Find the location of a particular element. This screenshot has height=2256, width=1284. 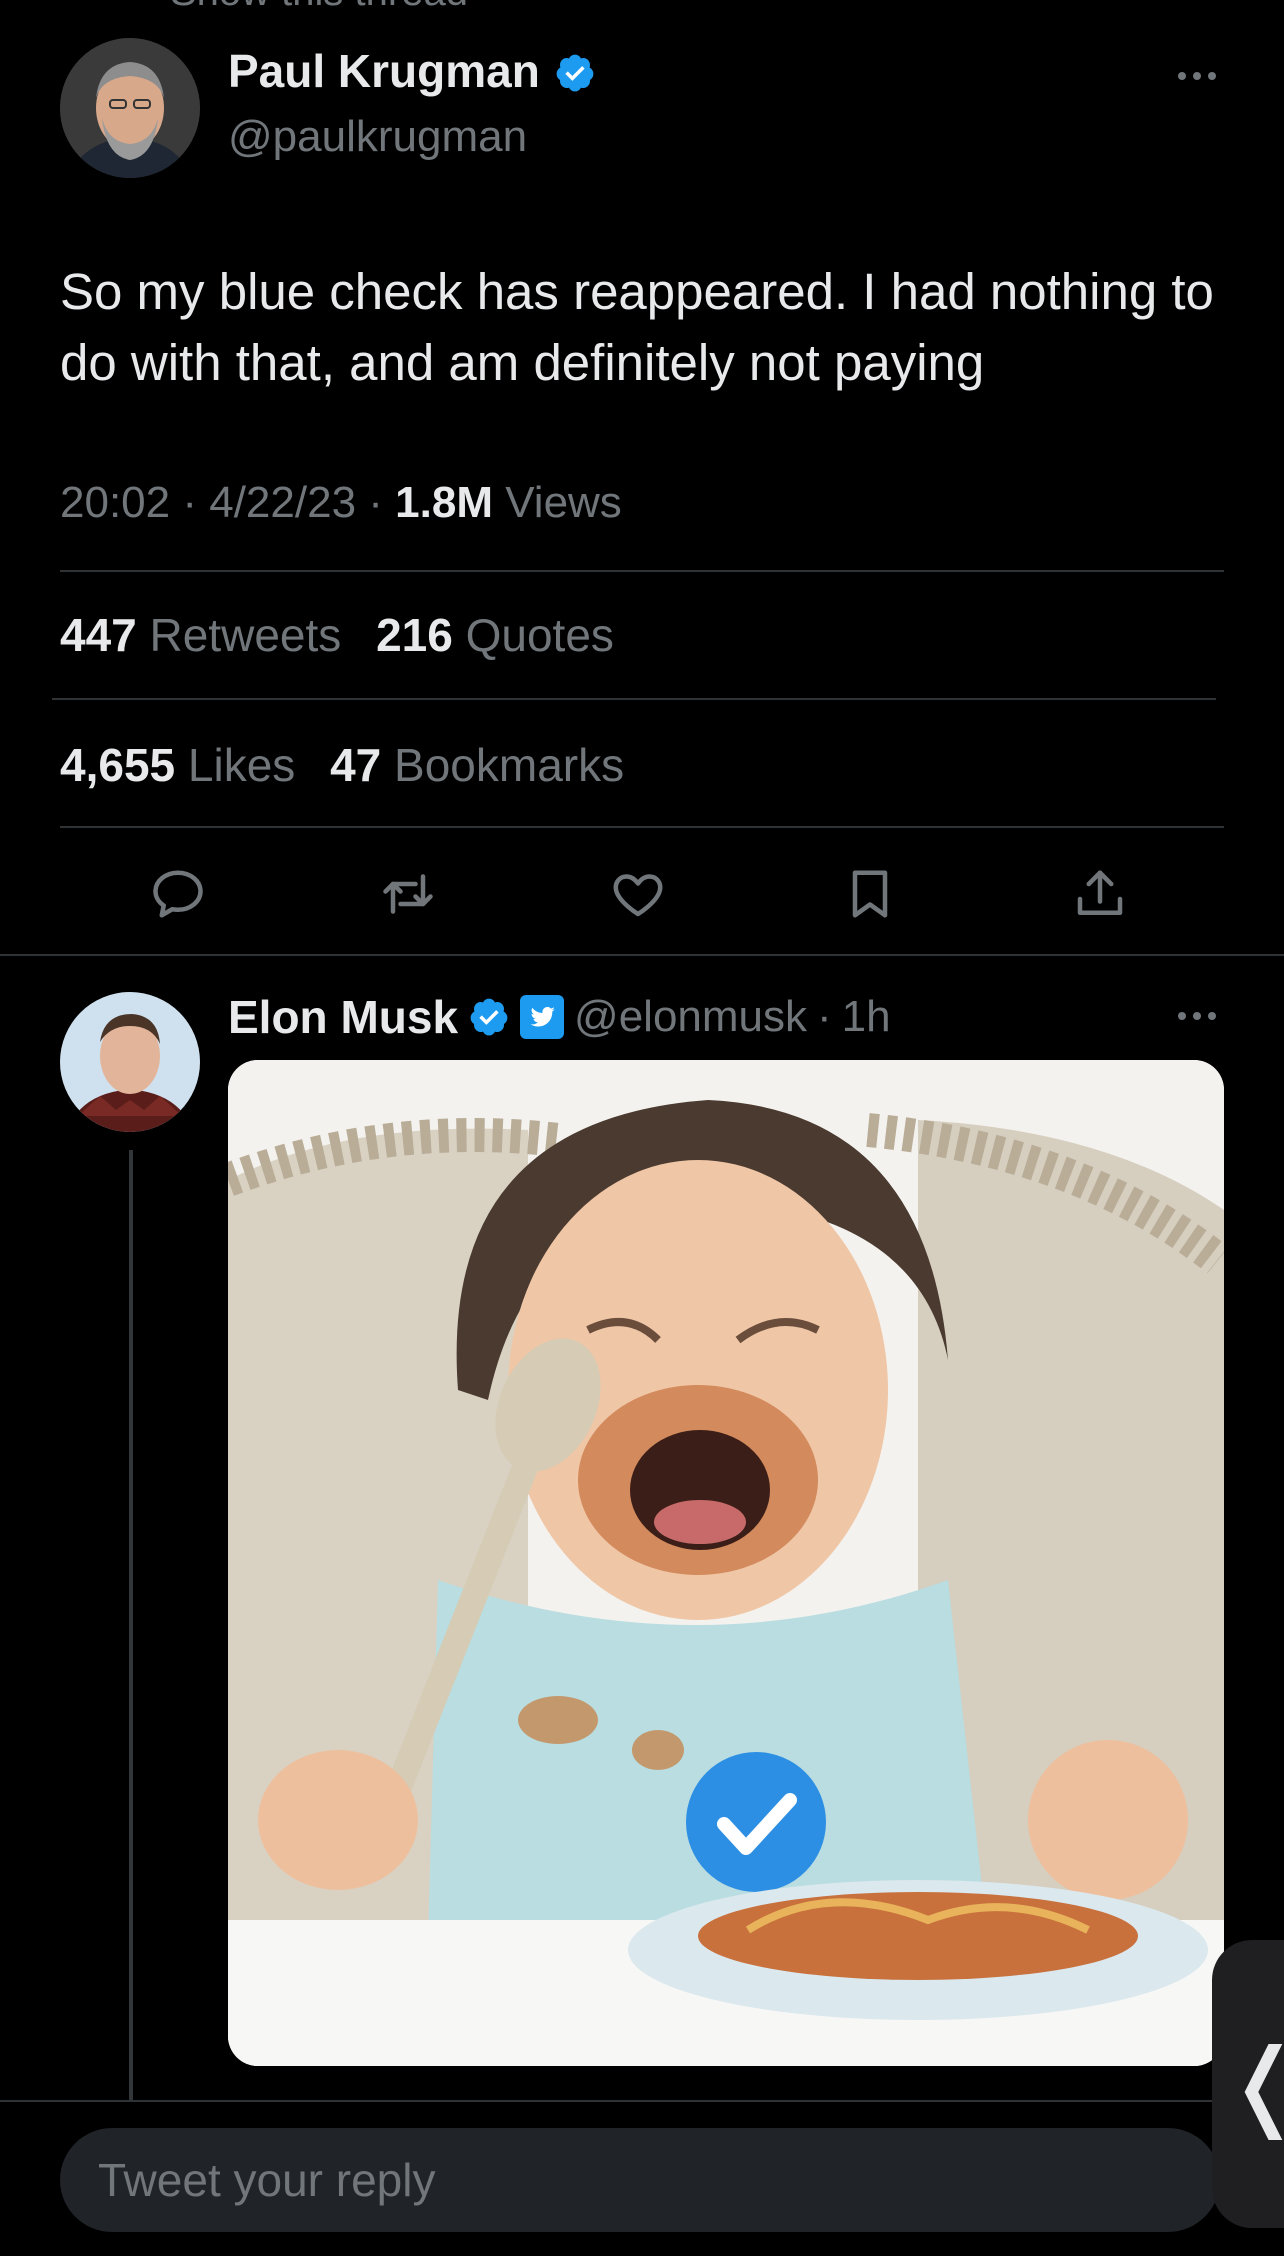

author-handle: @paulkrugman is located at coordinates (377, 137).